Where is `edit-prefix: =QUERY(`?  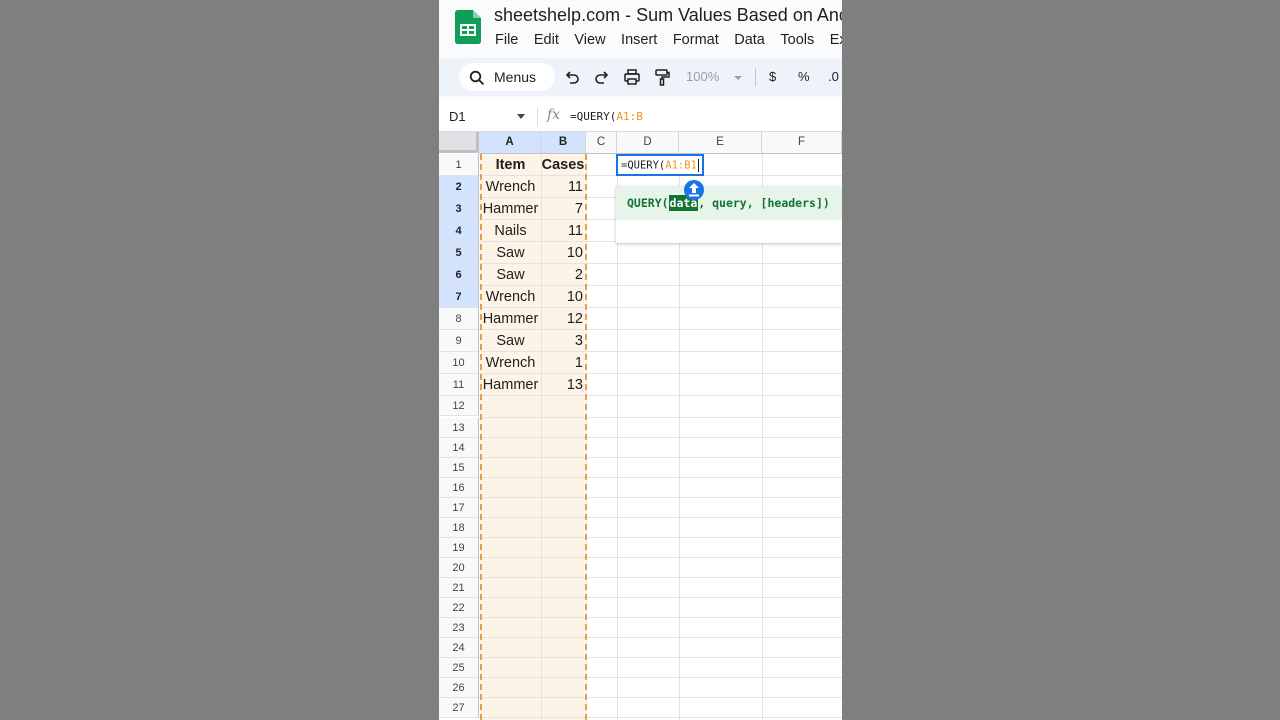
edit-prefix: =QUERY( is located at coordinates (643, 165).